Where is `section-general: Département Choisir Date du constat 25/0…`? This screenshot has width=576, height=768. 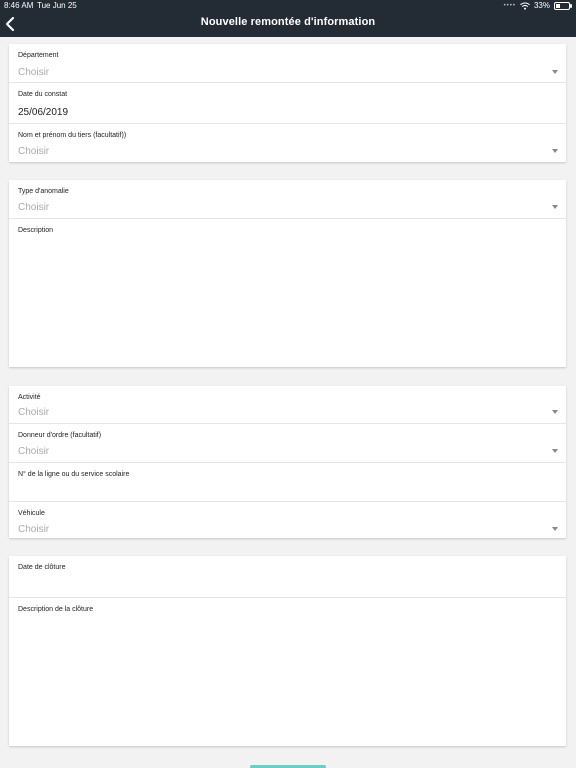 section-general: Département Choisir Date du constat 25/0… is located at coordinates (287, 103).